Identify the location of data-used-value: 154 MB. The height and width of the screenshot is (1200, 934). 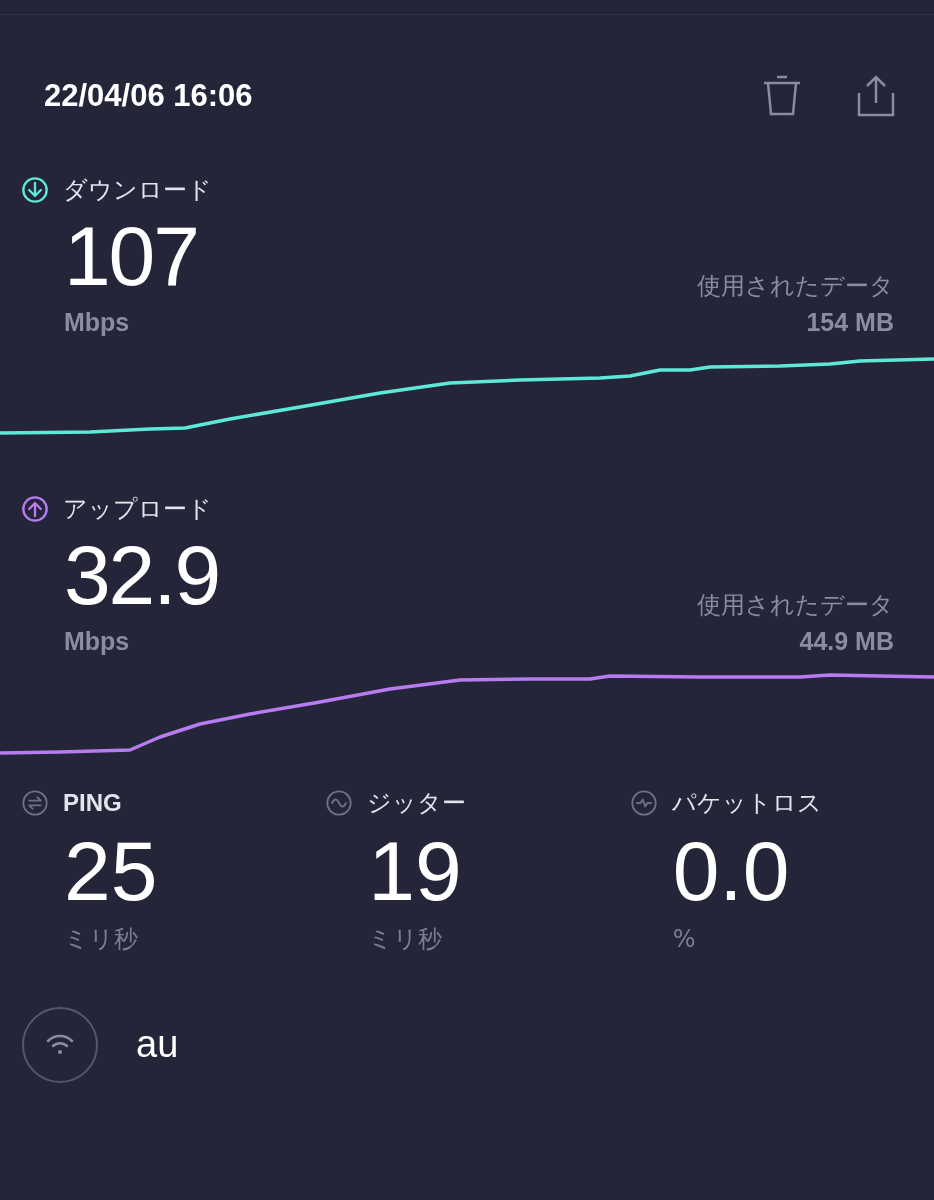
(850, 322).